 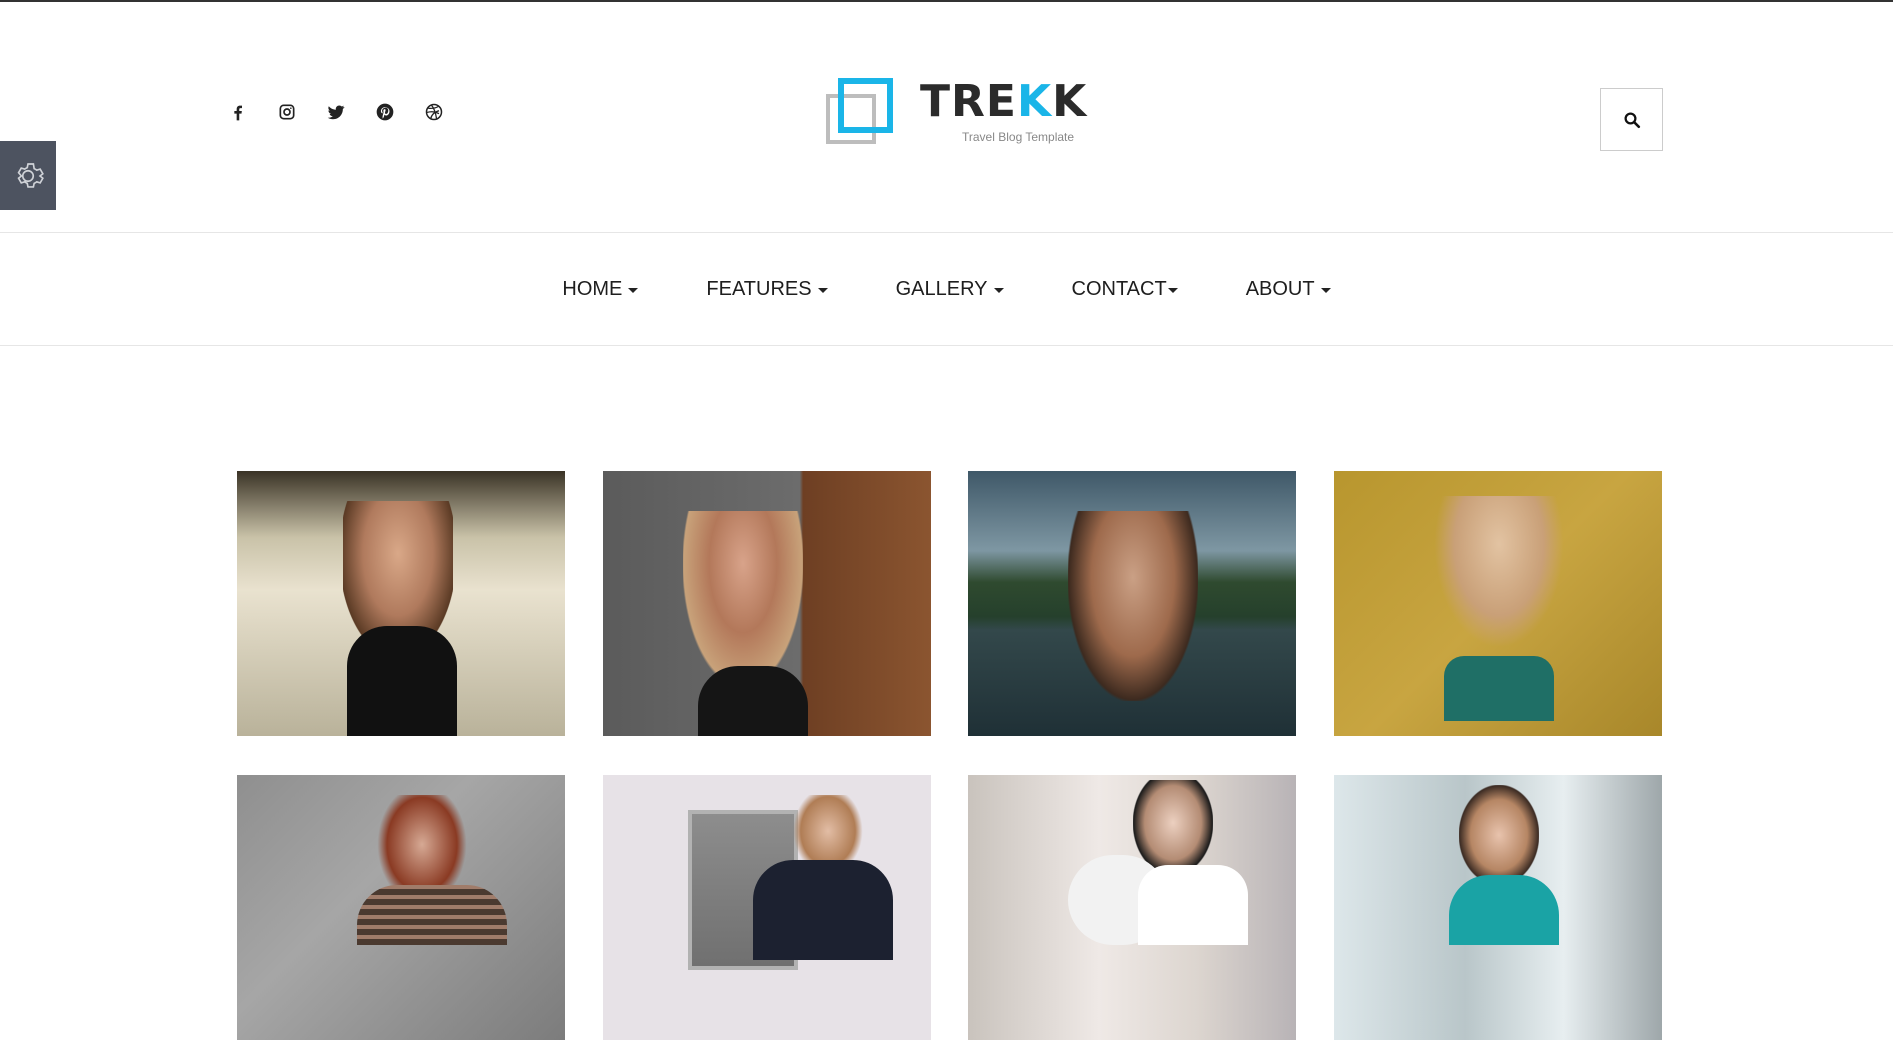 I want to click on instagram-icon, so click(x=301, y=112).